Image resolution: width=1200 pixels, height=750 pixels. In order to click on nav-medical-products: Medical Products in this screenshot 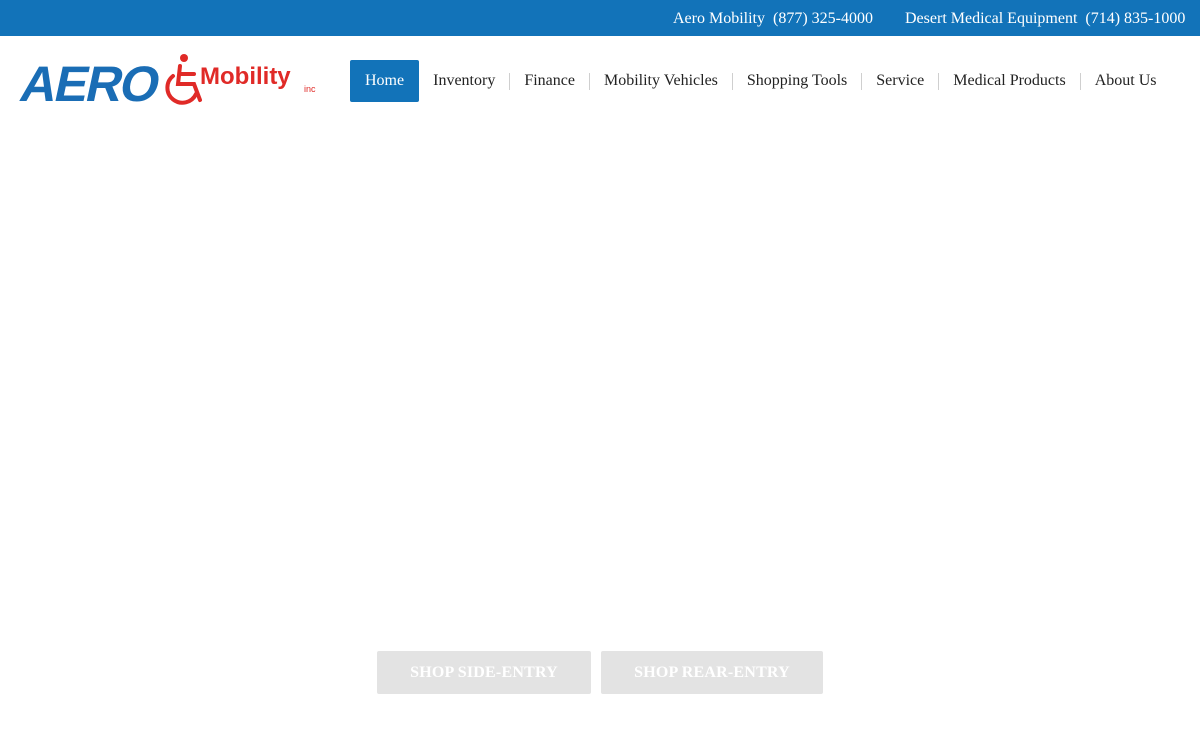, I will do `click(1009, 81)`.